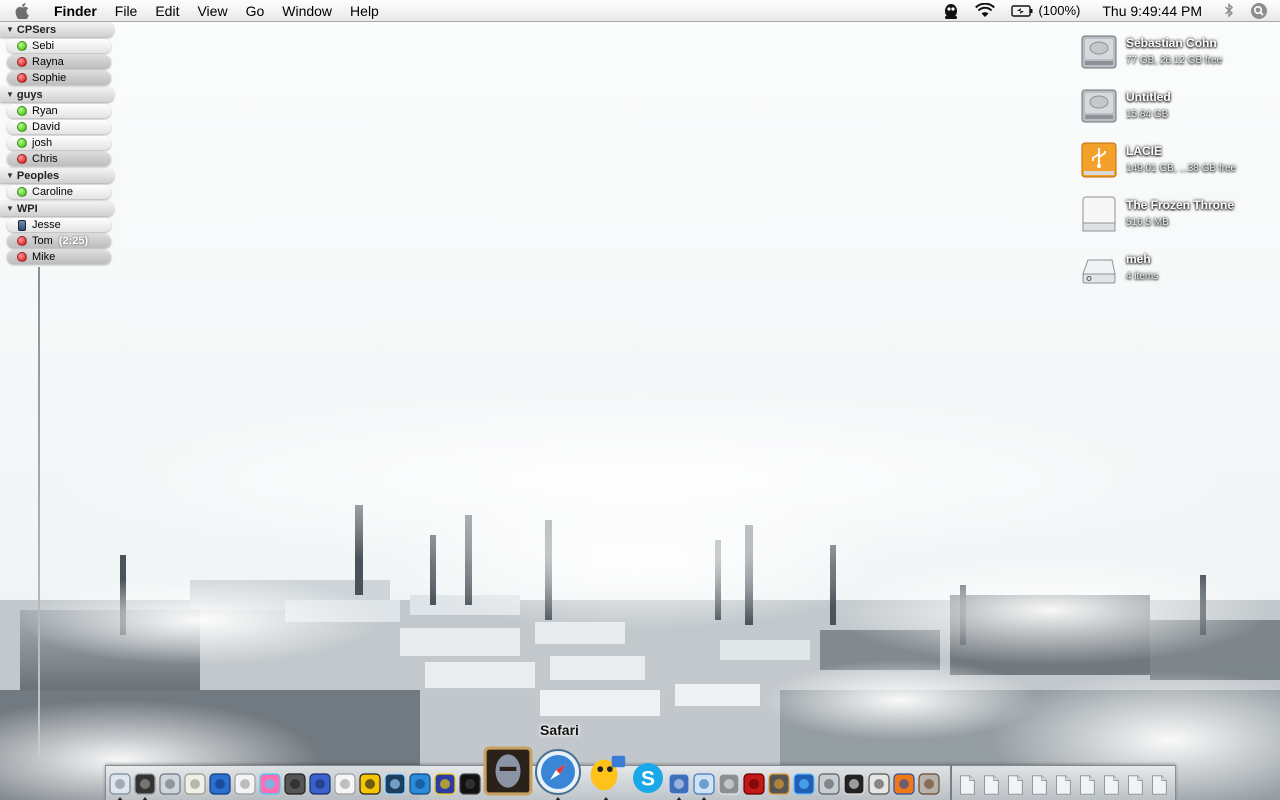  Describe the element at coordinates (1261, 11) in the screenshot. I see `spotlight-icon` at that location.